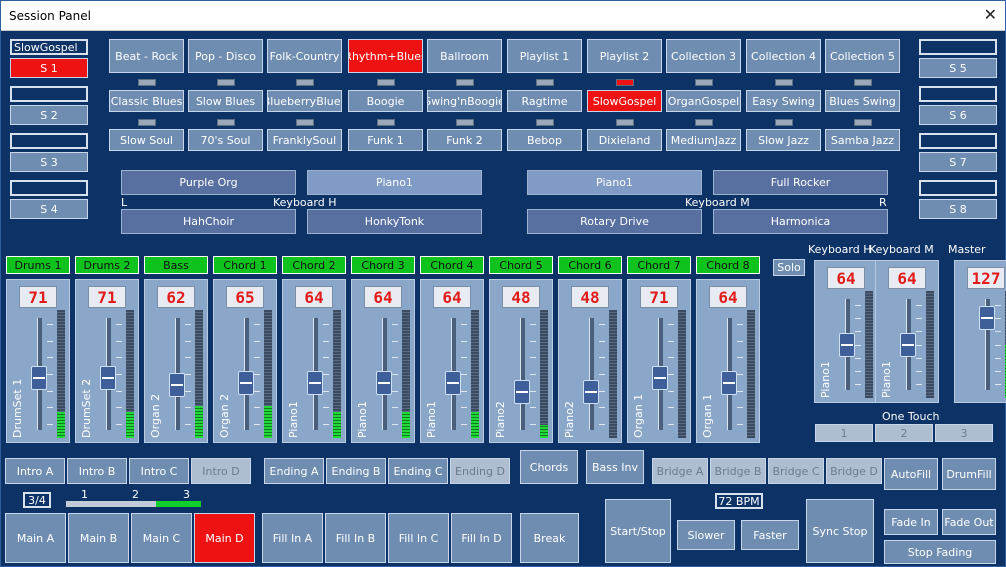  Describe the element at coordinates (464, 101) in the screenshot. I see `style-button-swing-nboogie: Swing'nBoogie` at that location.